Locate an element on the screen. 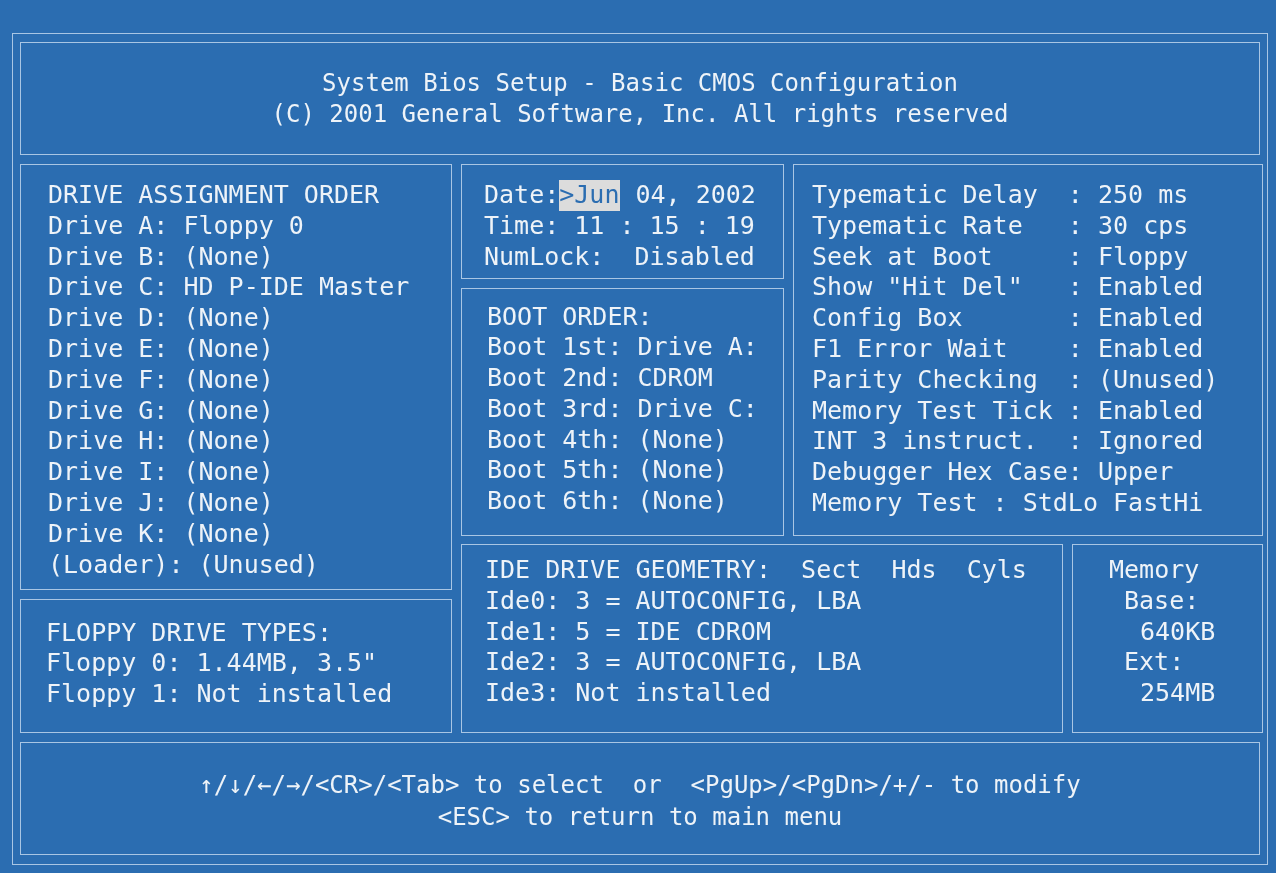  drive-assignment-entry: Drive J: (None) is located at coordinates (161, 503).